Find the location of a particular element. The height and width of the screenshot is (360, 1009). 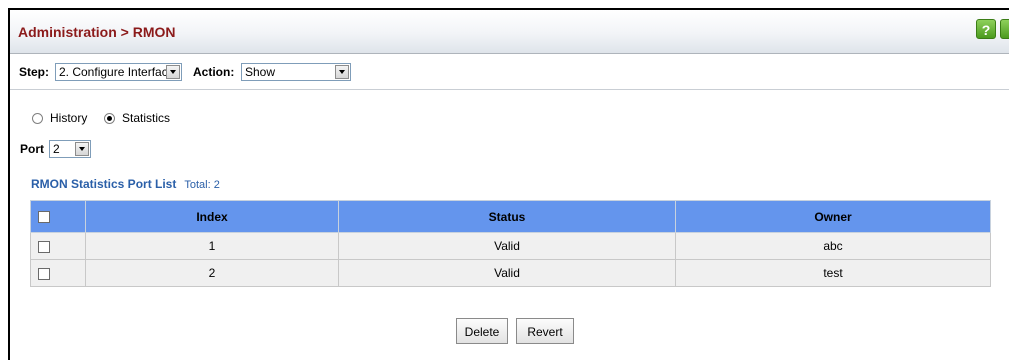

action-select-value: Show is located at coordinates (260, 72).